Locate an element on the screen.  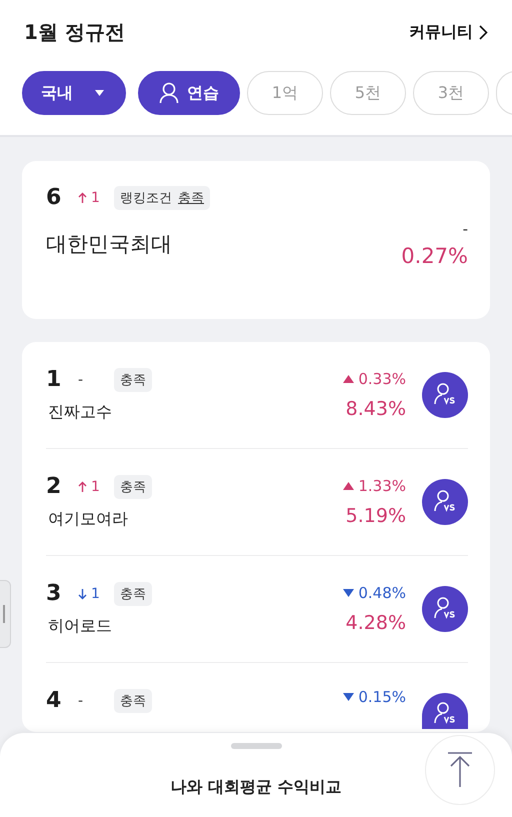
sheet-handle is located at coordinates (256, 746).